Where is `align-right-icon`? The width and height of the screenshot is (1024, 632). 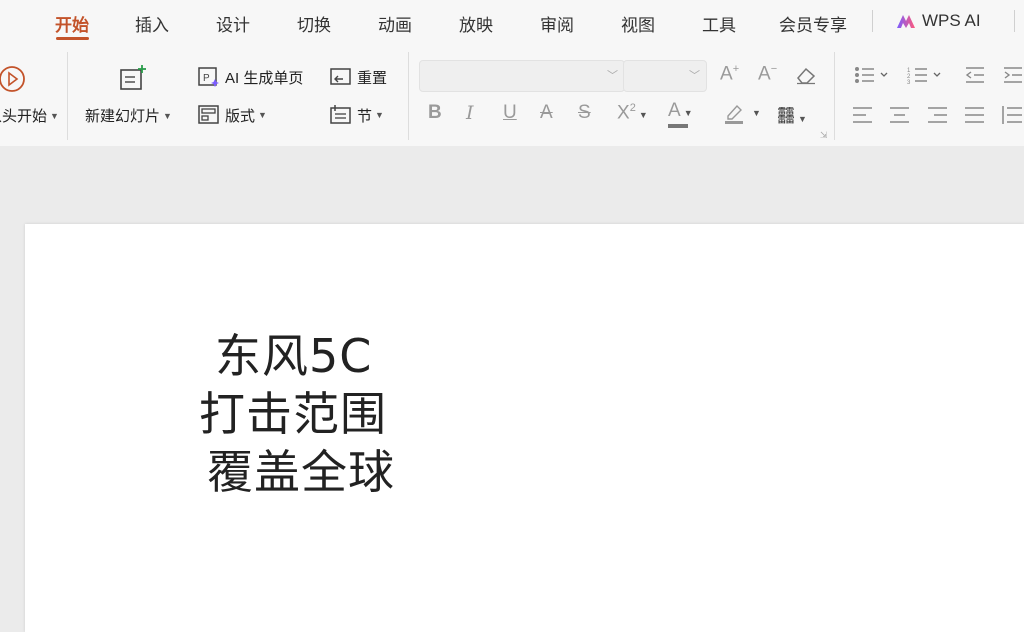
align-right-icon is located at coordinates (938, 117).